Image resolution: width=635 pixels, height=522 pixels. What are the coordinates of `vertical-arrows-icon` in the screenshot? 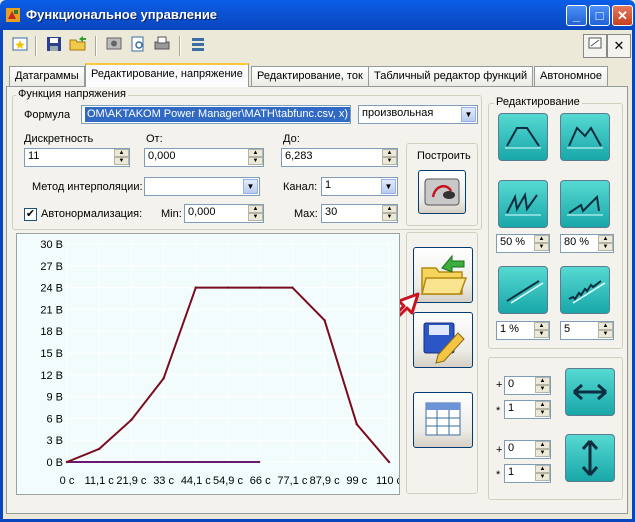 It's located at (590, 458).